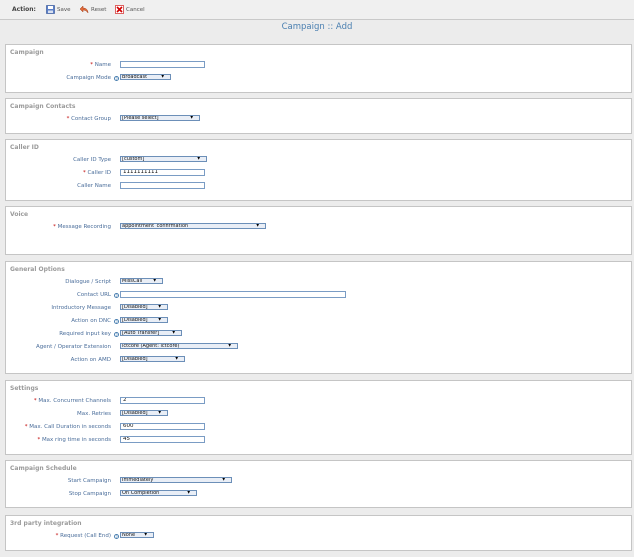 This screenshot has width=634, height=557. I want to click on save-button: Save, so click(58, 9).